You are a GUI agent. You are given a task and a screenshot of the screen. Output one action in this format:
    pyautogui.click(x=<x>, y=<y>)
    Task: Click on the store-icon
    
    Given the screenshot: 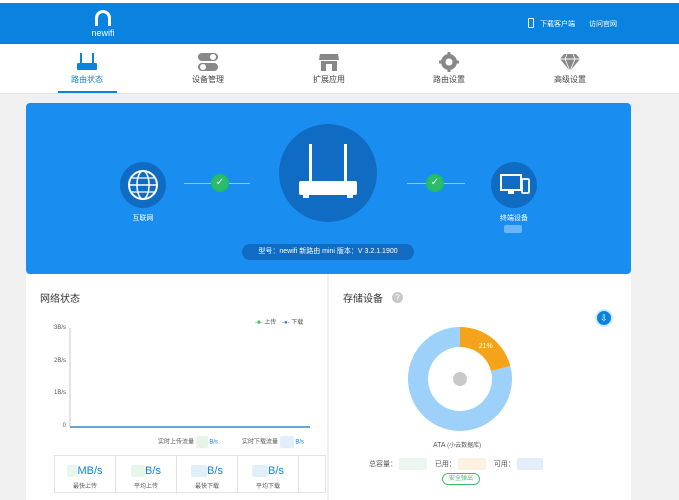 What is the action you would take?
    pyautogui.click(x=329, y=62)
    